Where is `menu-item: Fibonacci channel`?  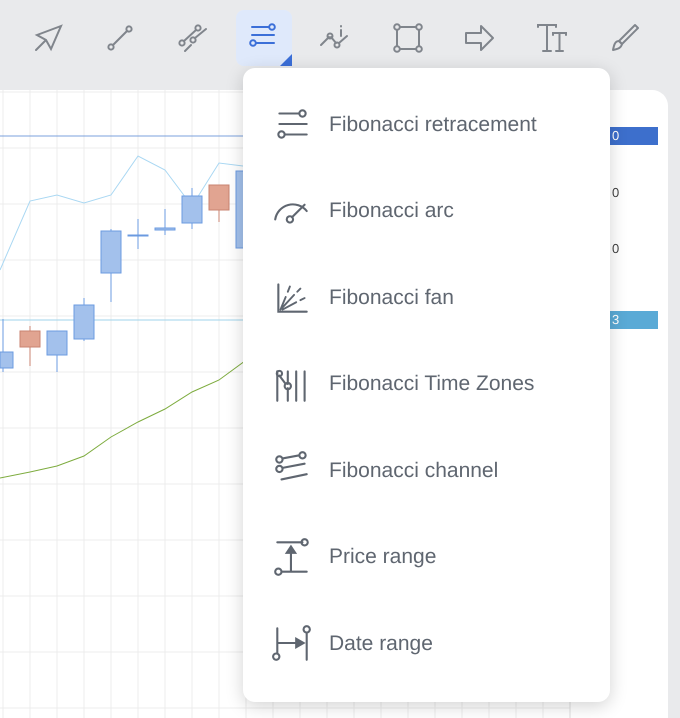
menu-item: Fibonacci channel is located at coordinates (426, 470).